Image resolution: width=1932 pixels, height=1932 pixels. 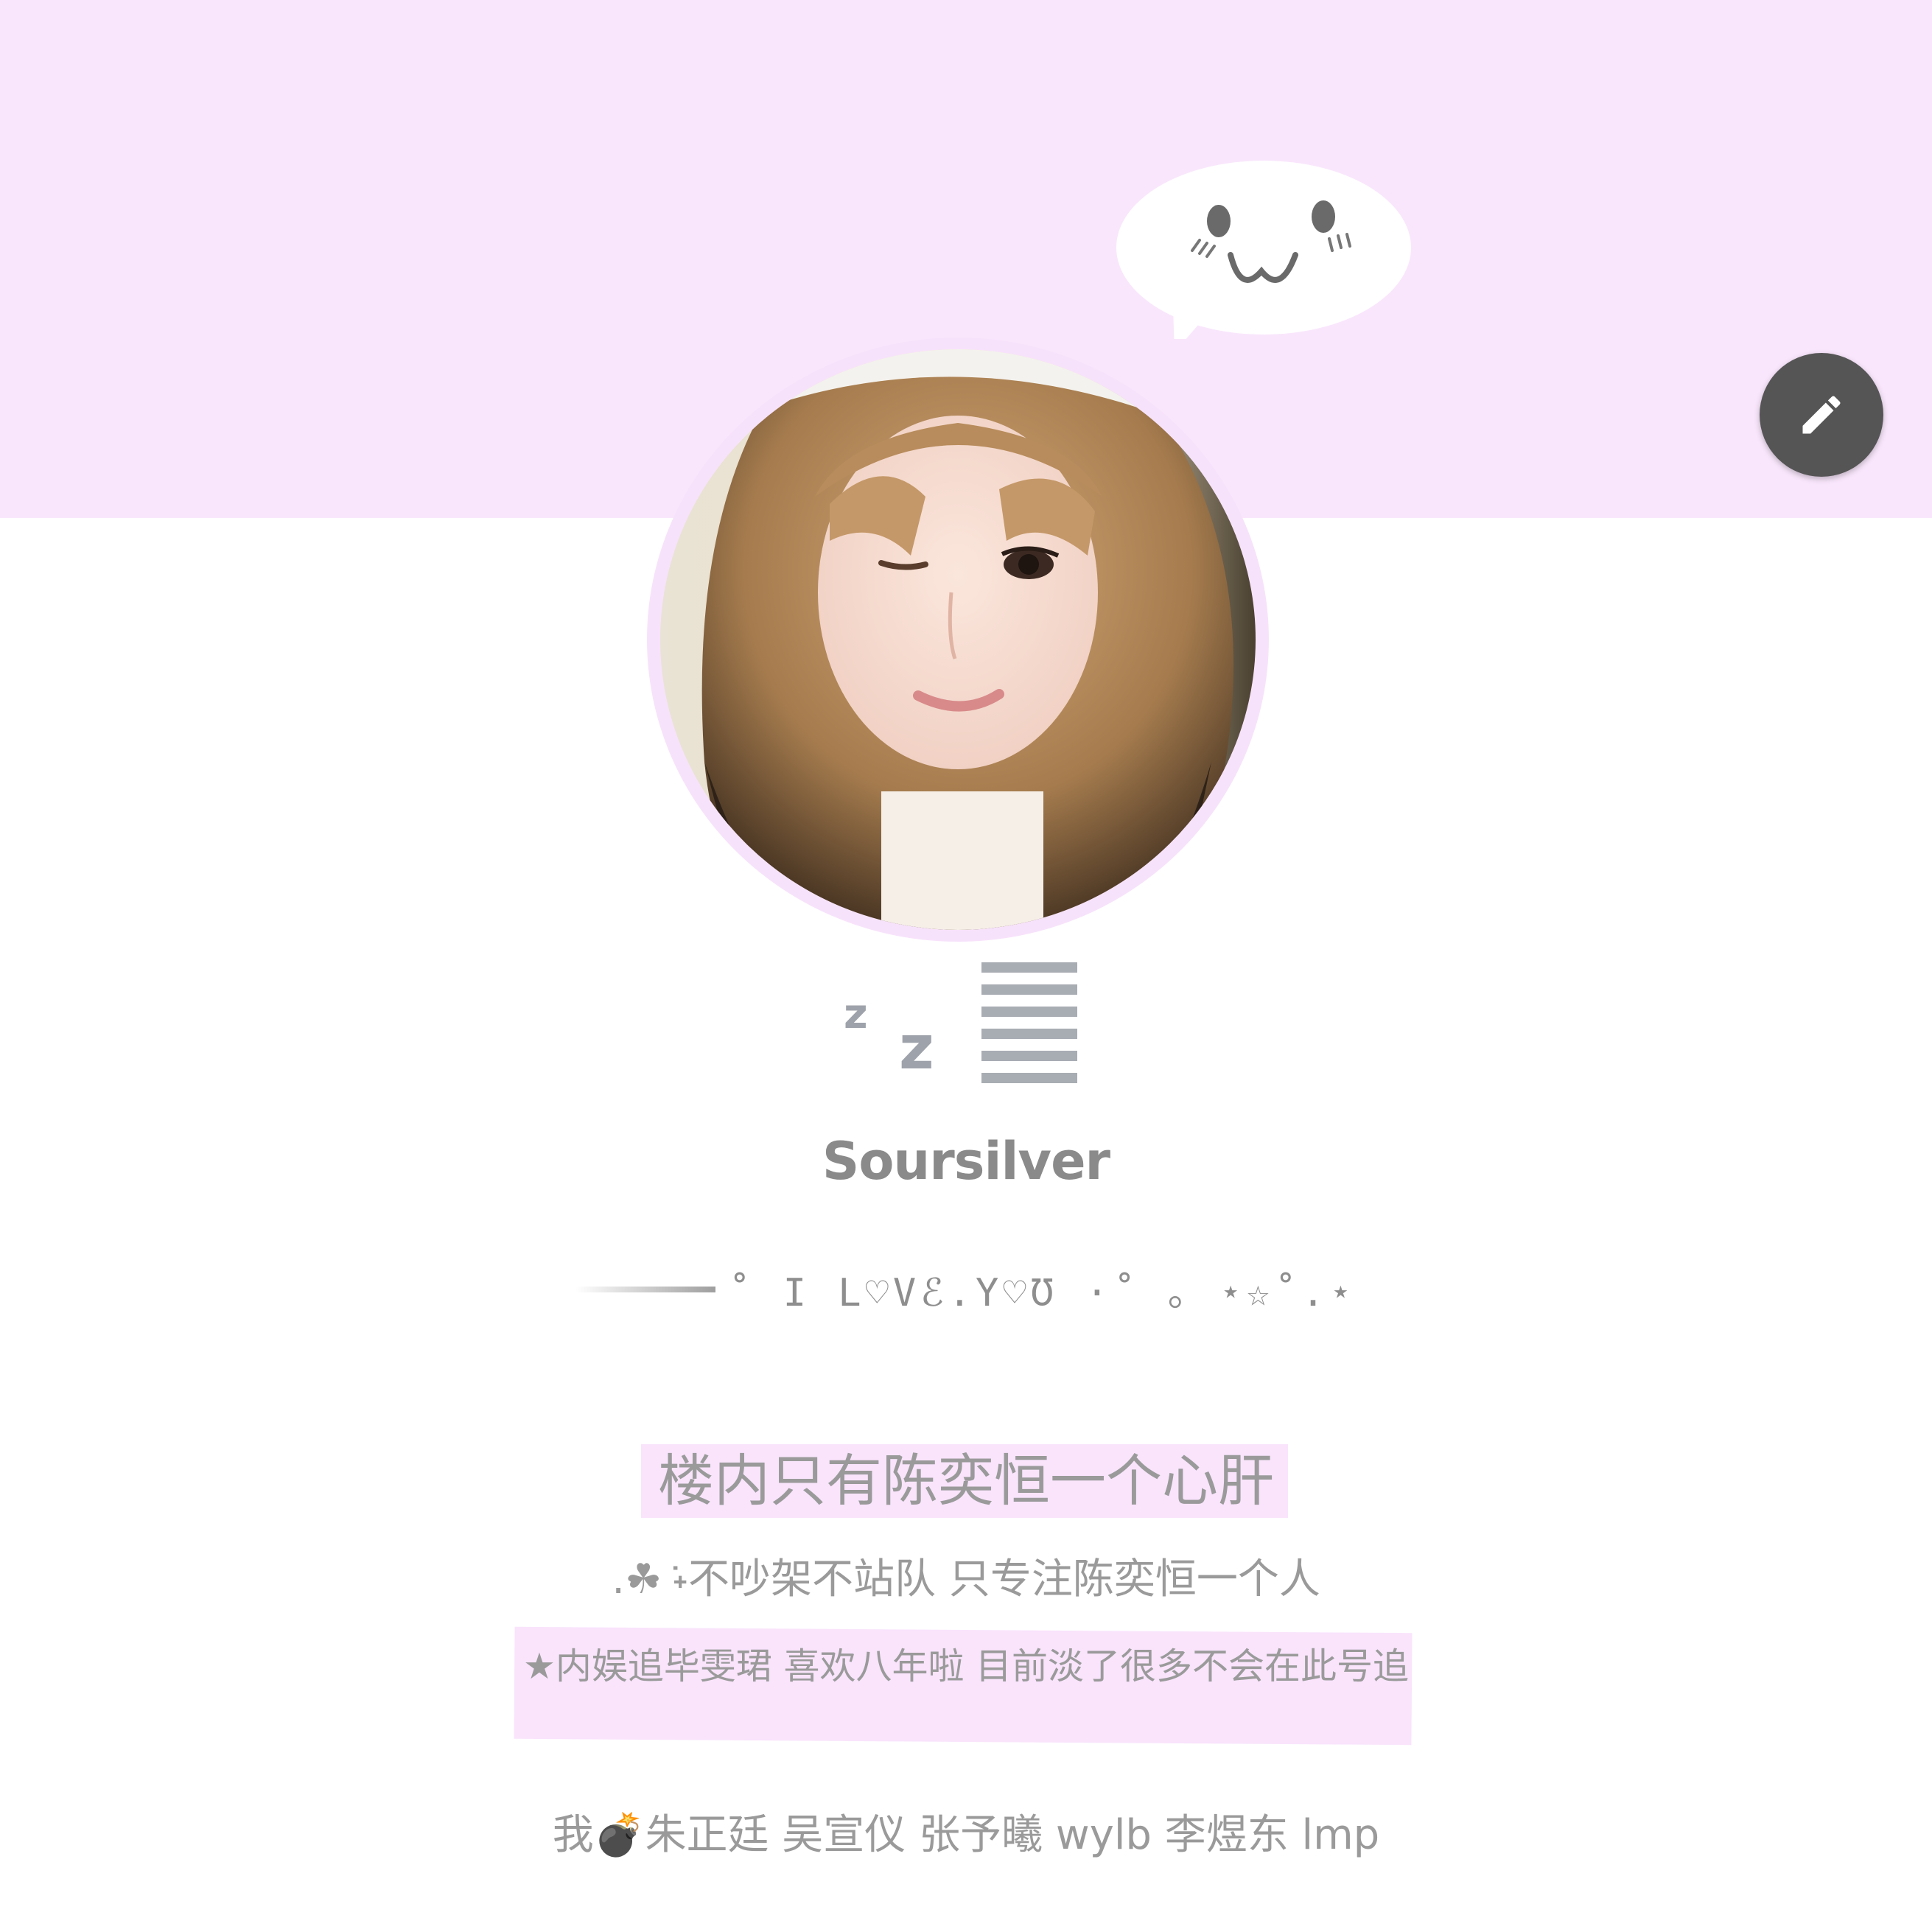 I want to click on bio-line-3: ★内娱追毕雯珺 喜欢八年啦 目前淡了很多不会在此号追, so click(x=966, y=1666).